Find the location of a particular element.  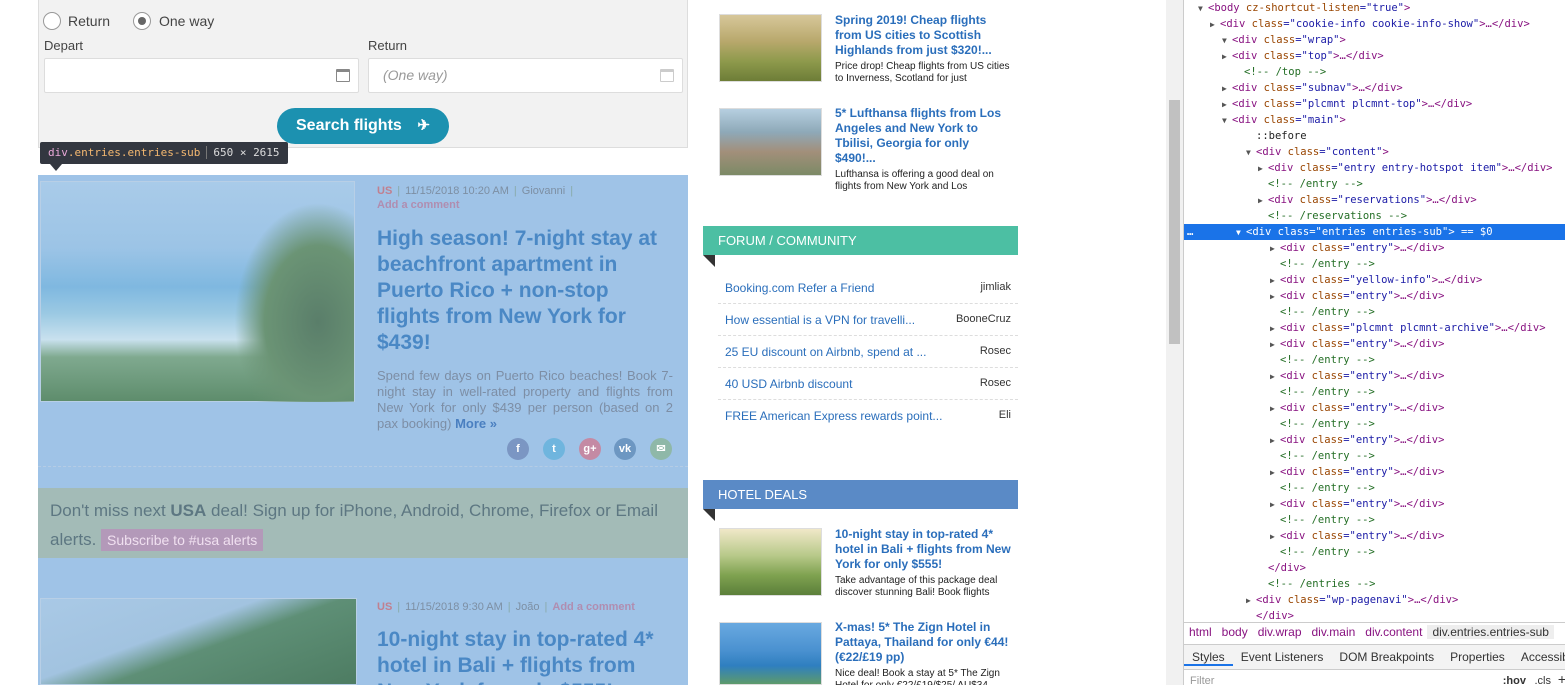

subscribe-usa-button: Subscribe to #usa alerts is located at coordinates (182, 540).